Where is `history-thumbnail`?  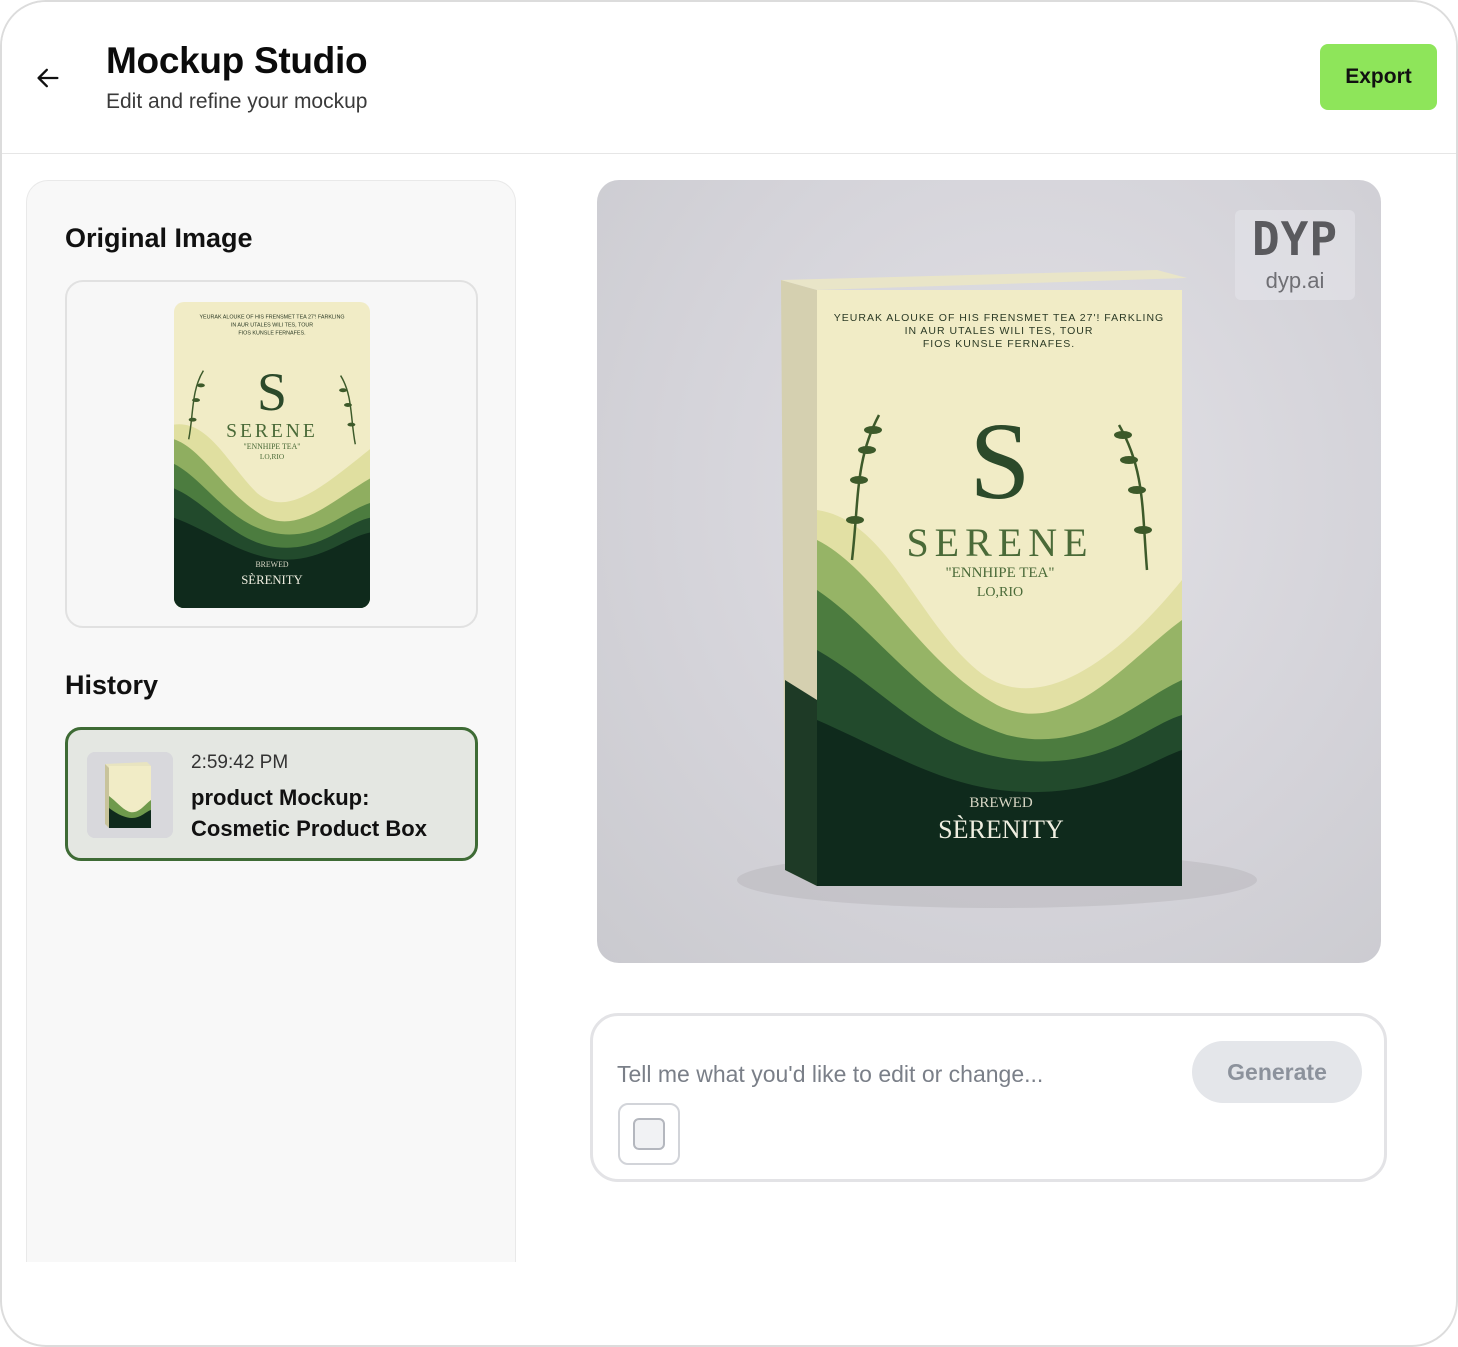
history-thumbnail is located at coordinates (130, 795).